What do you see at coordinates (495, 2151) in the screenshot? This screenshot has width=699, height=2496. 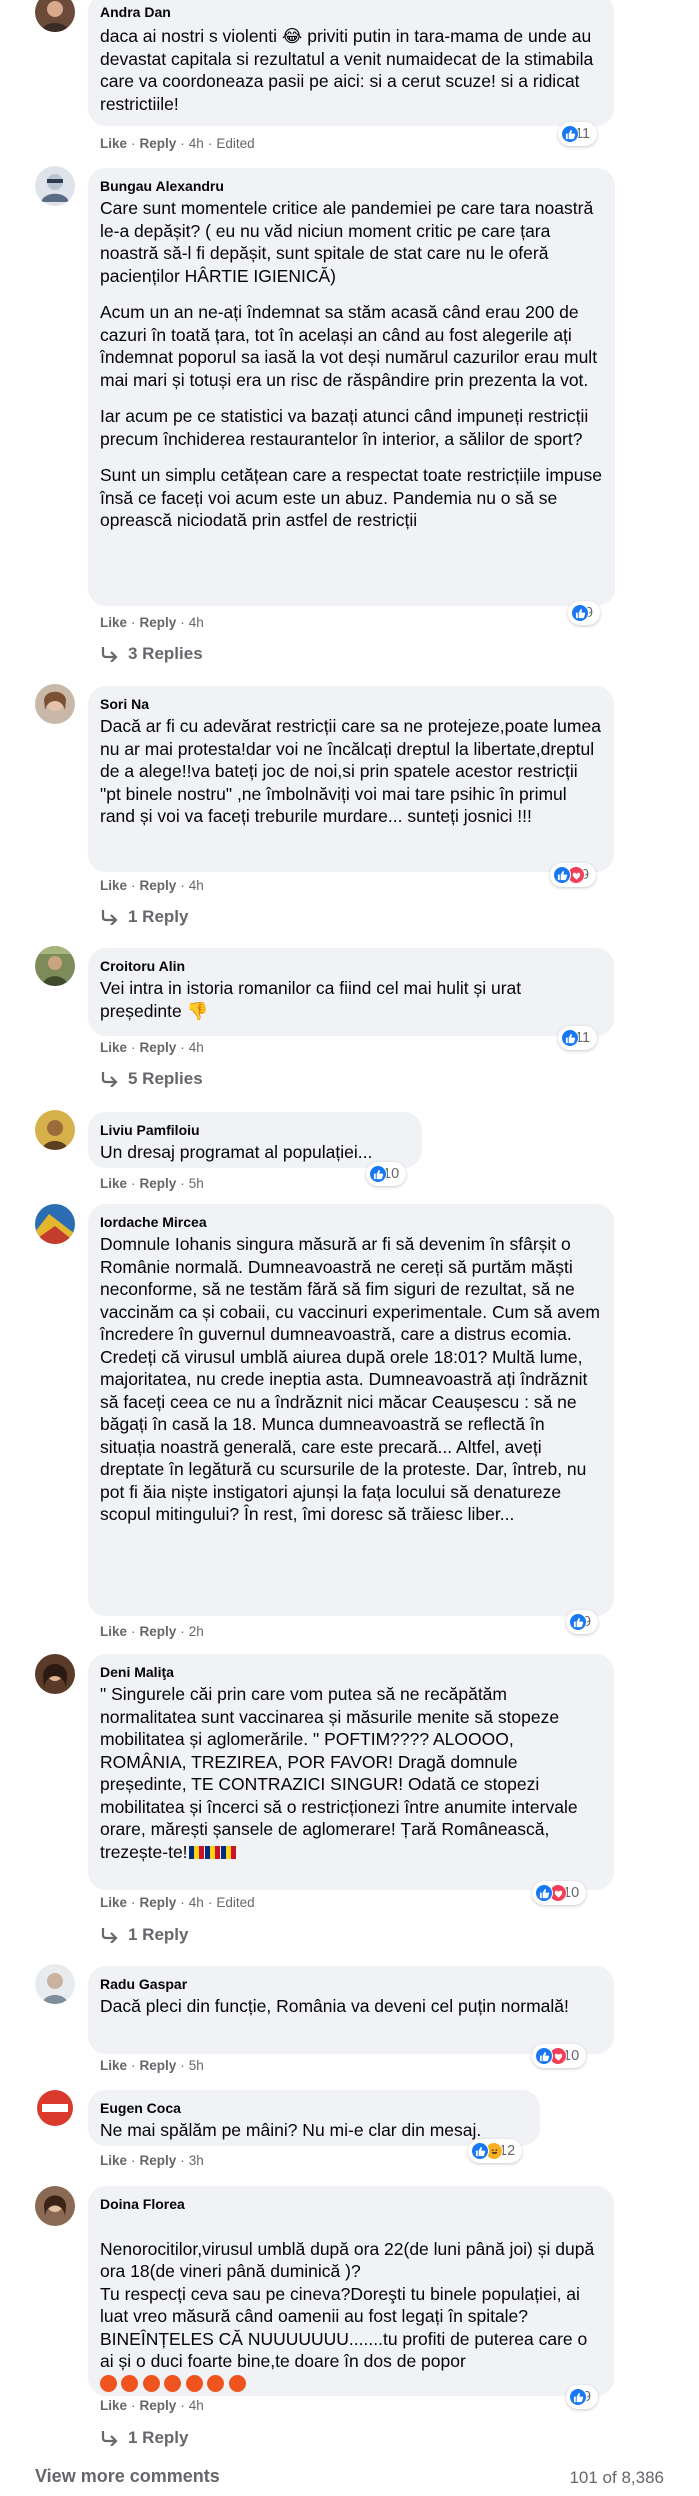 I see `reaction-count: 12` at bounding box center [495, 2151].